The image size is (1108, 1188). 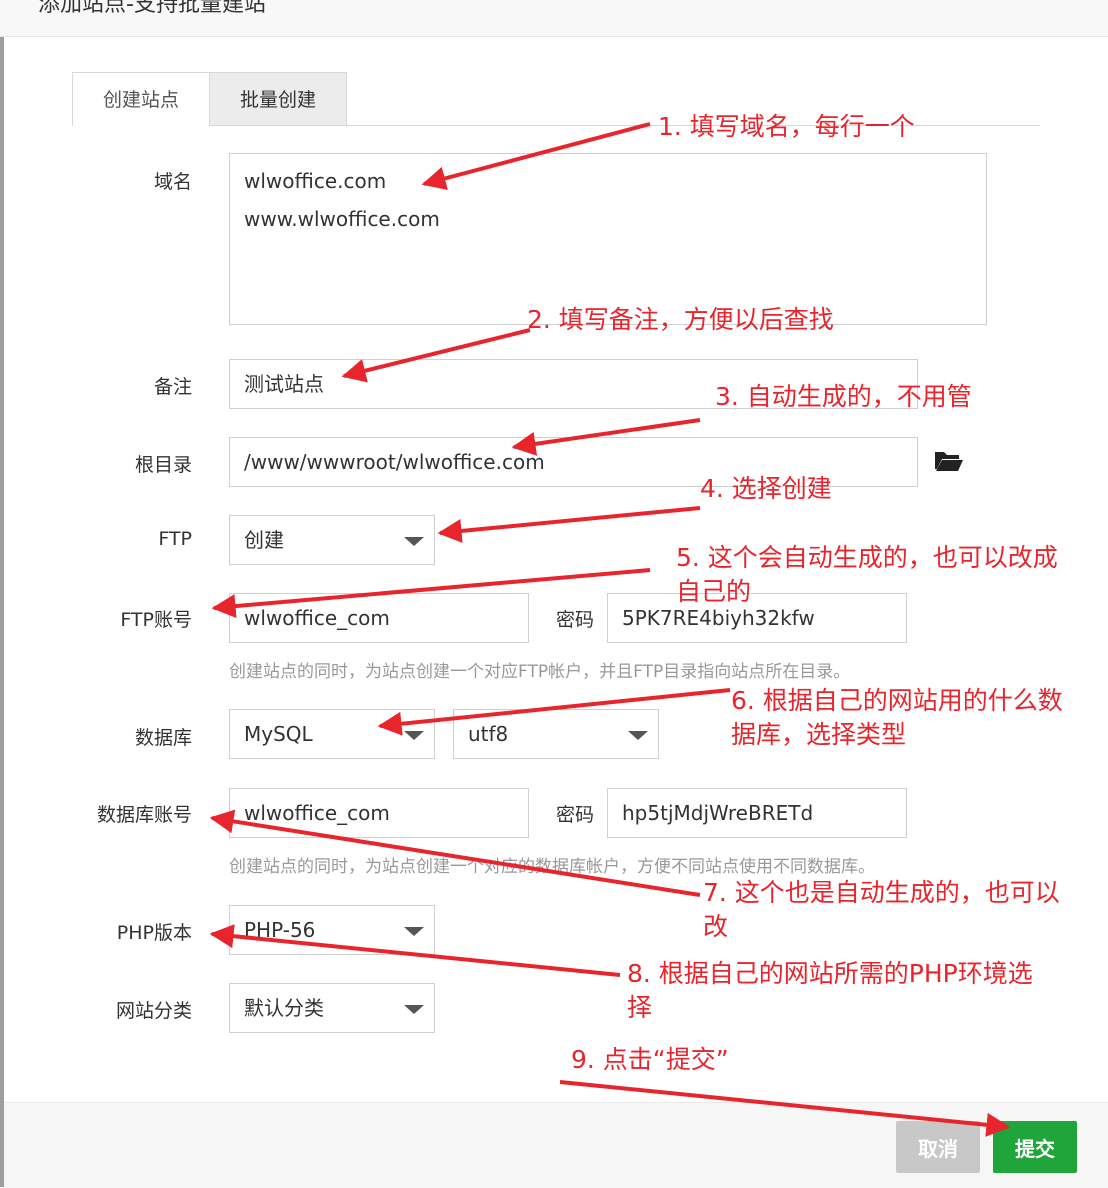 I want to click on annotation-note-6-line1: 6. 根据自己的网站用的什么数, so click(x=897, y=700).